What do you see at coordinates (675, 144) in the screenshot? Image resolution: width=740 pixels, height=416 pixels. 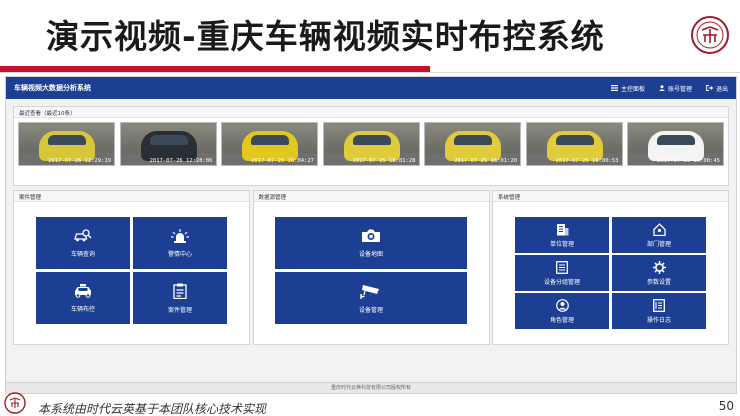 I see `vehicle-thumbnail: 2017-07-25 16:00:45` at bounding box center [675, 144].